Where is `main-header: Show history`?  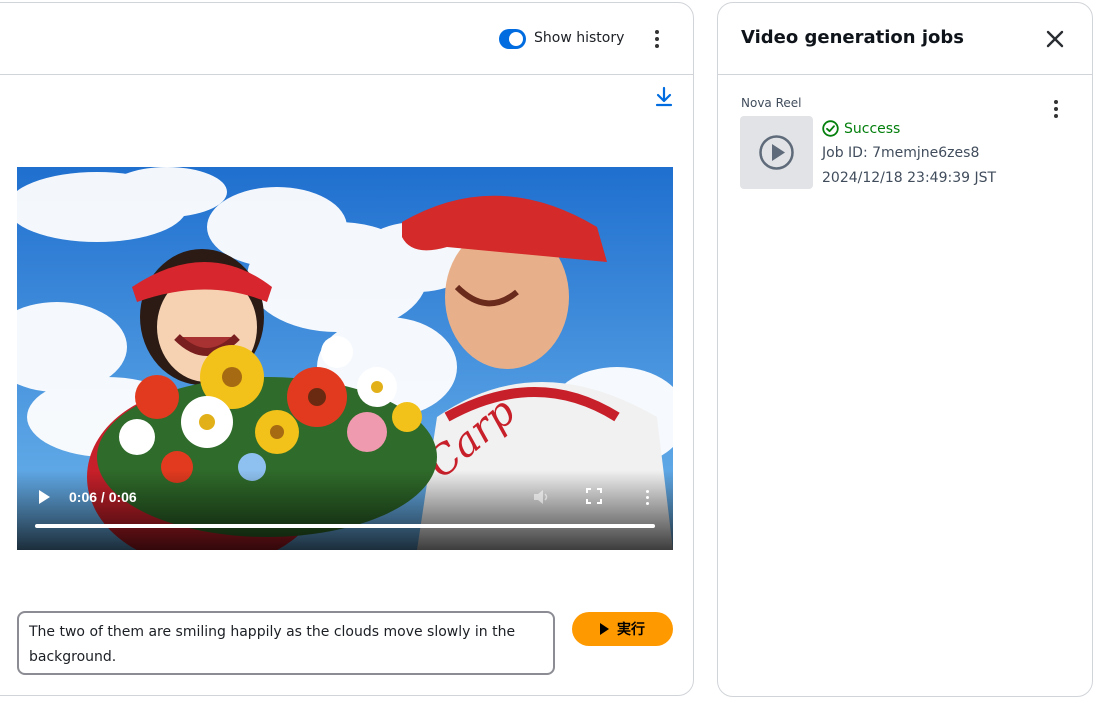 main-header: Show history is located at coordinates (346, 39).